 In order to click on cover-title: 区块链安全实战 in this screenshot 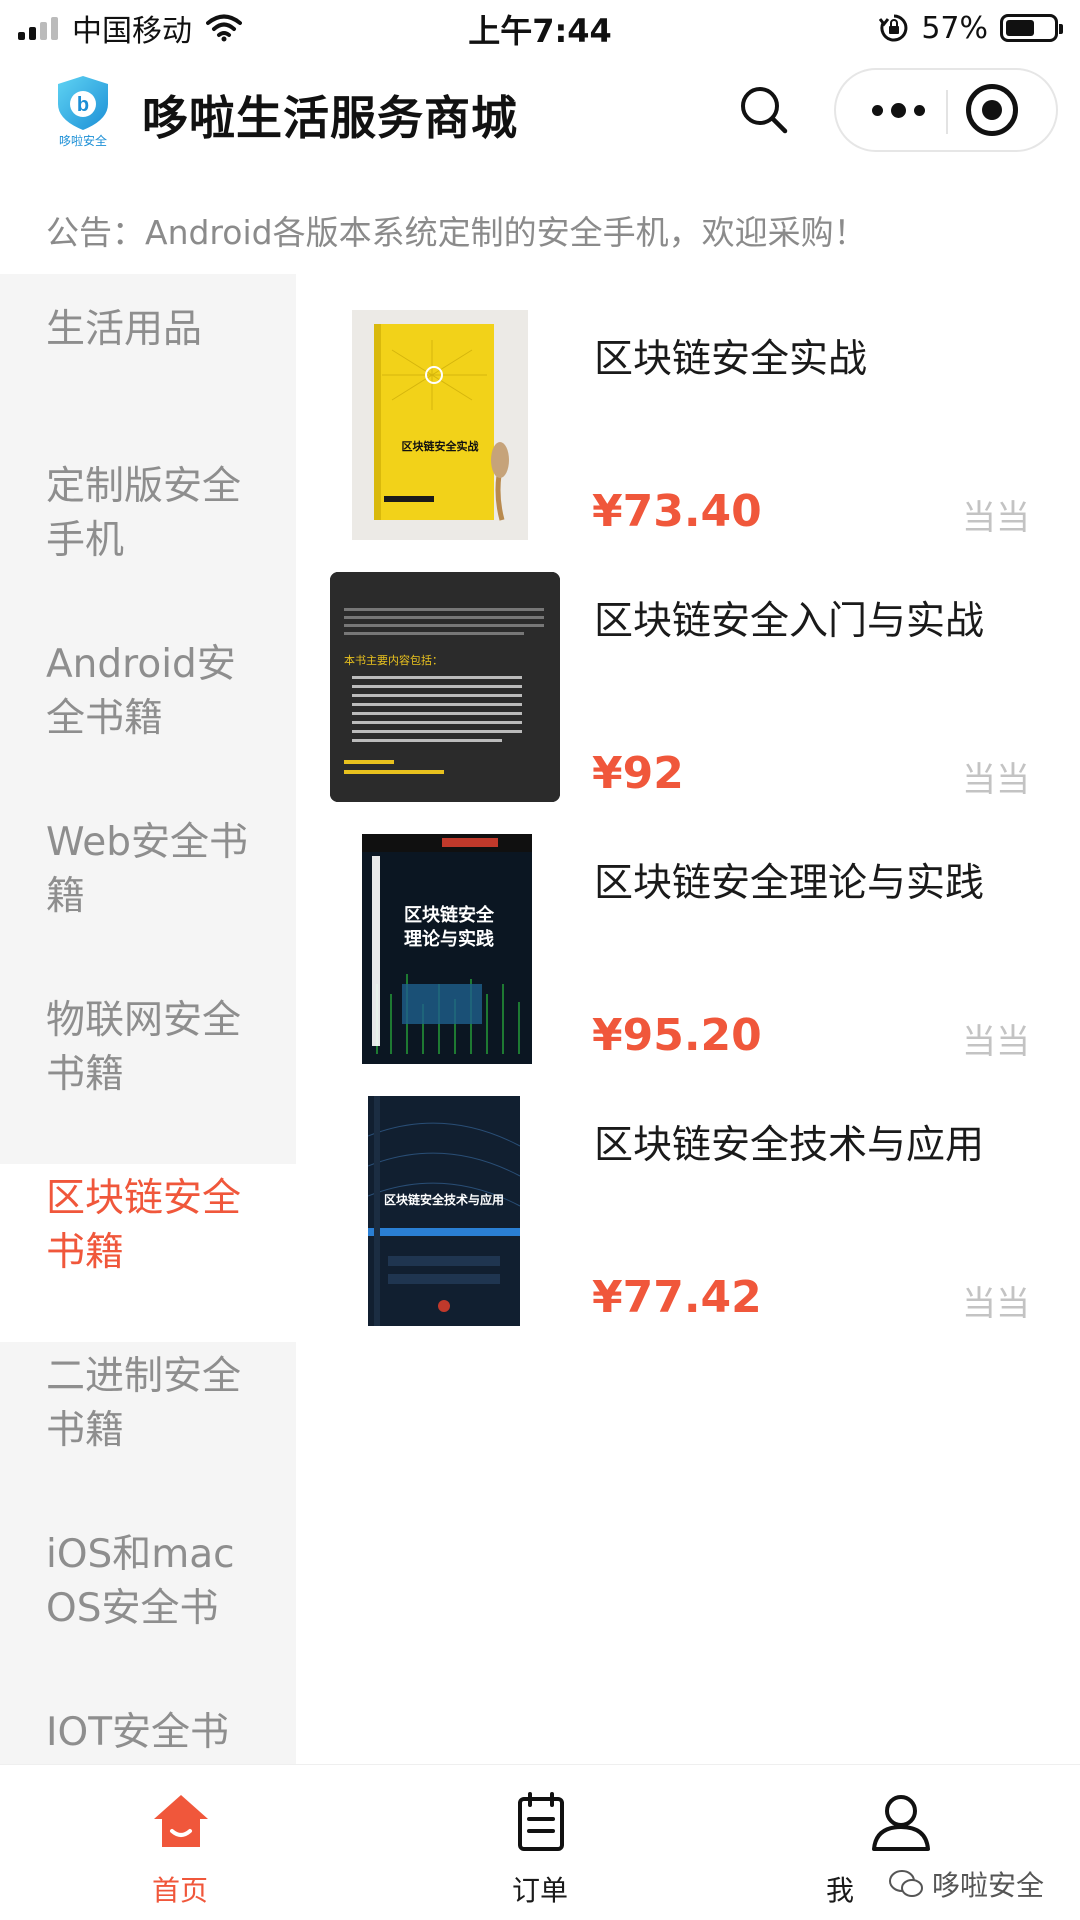, I will do `click(440, 446)`.